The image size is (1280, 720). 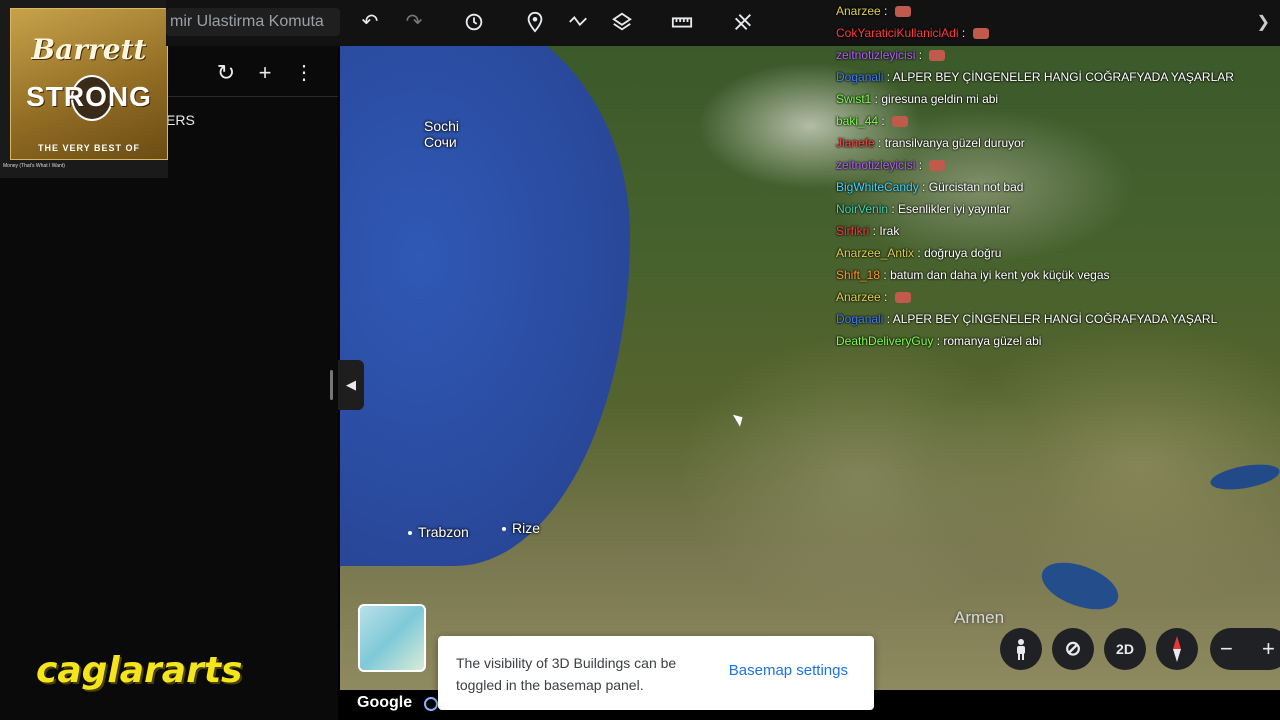 I want to click on chat-message: DeathDeliveryGuy : romanya güzel abi, so click(x=1056, y=341).